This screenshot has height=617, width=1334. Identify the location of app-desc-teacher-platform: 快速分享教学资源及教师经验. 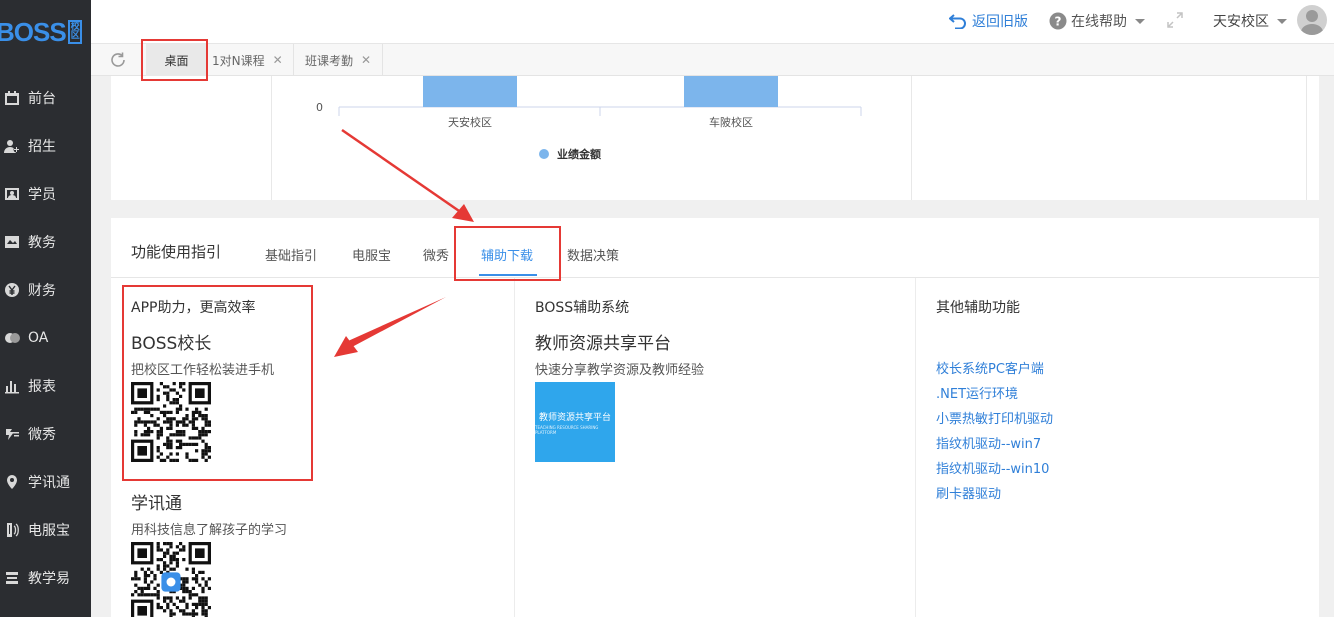
(620, 370).